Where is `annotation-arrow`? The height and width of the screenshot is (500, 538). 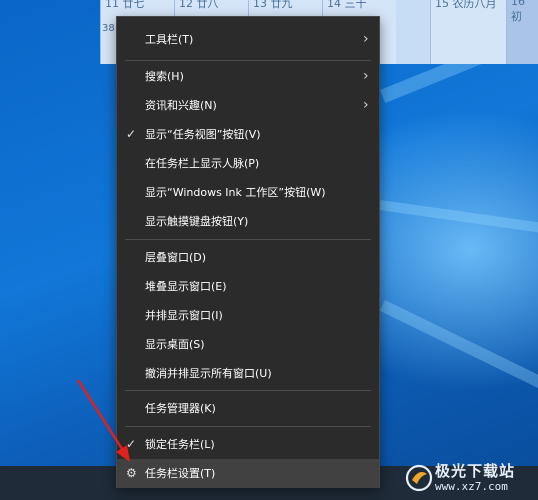 annotation-arrow is located at coordinates (103, 420).